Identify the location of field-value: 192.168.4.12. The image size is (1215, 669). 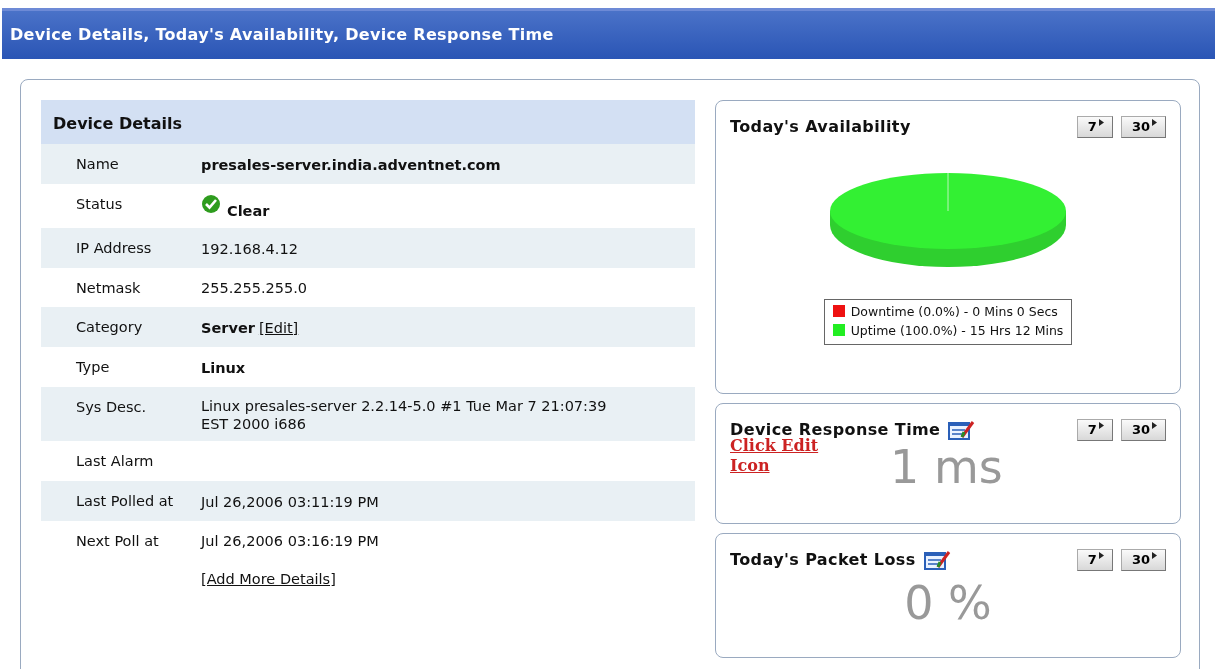
(249, 248).